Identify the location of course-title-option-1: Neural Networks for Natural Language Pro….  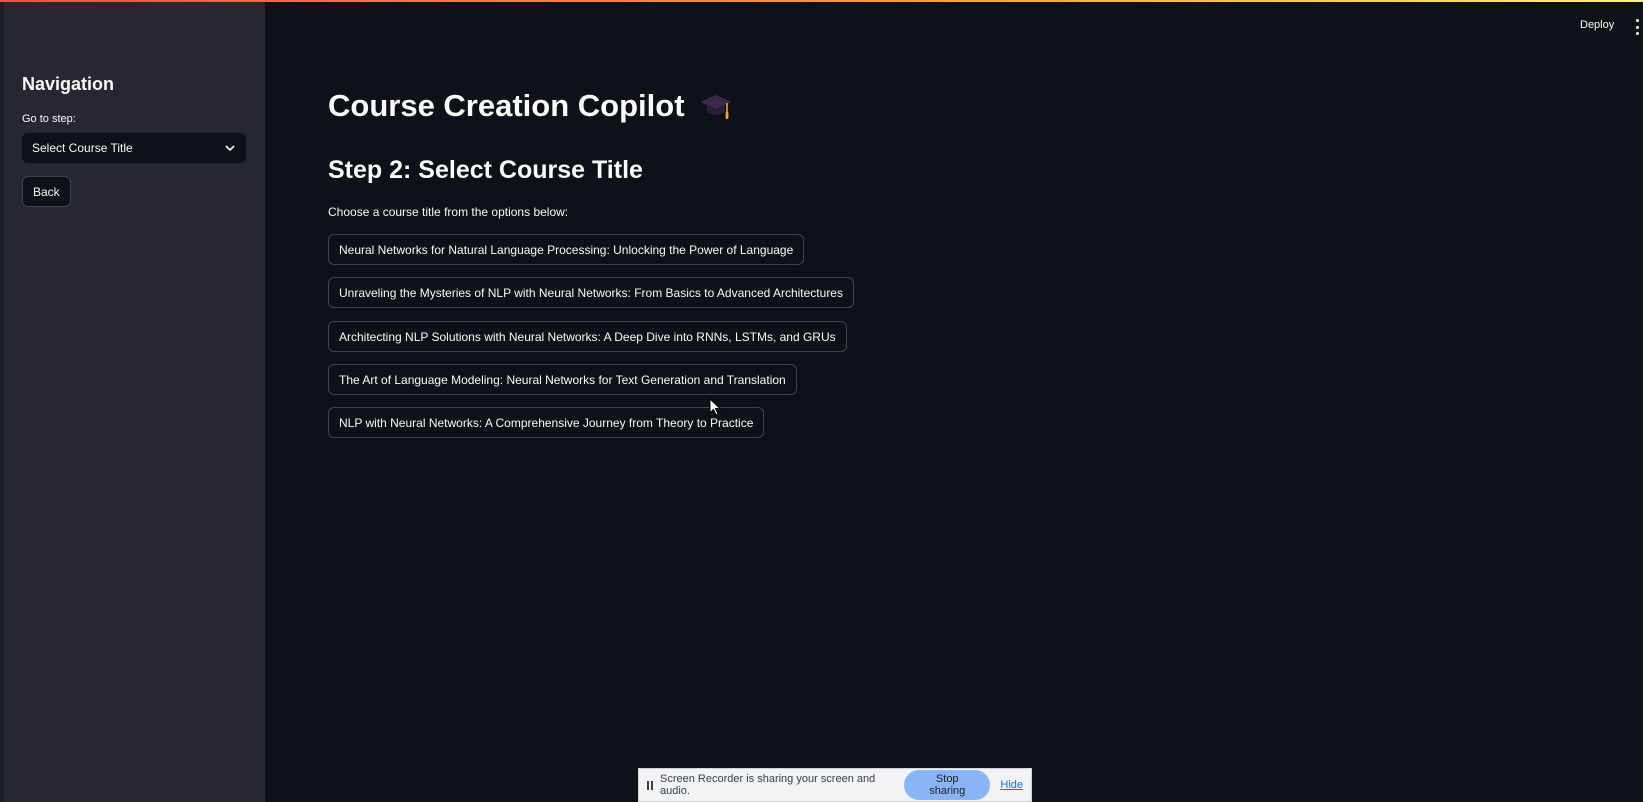
(566, 249).